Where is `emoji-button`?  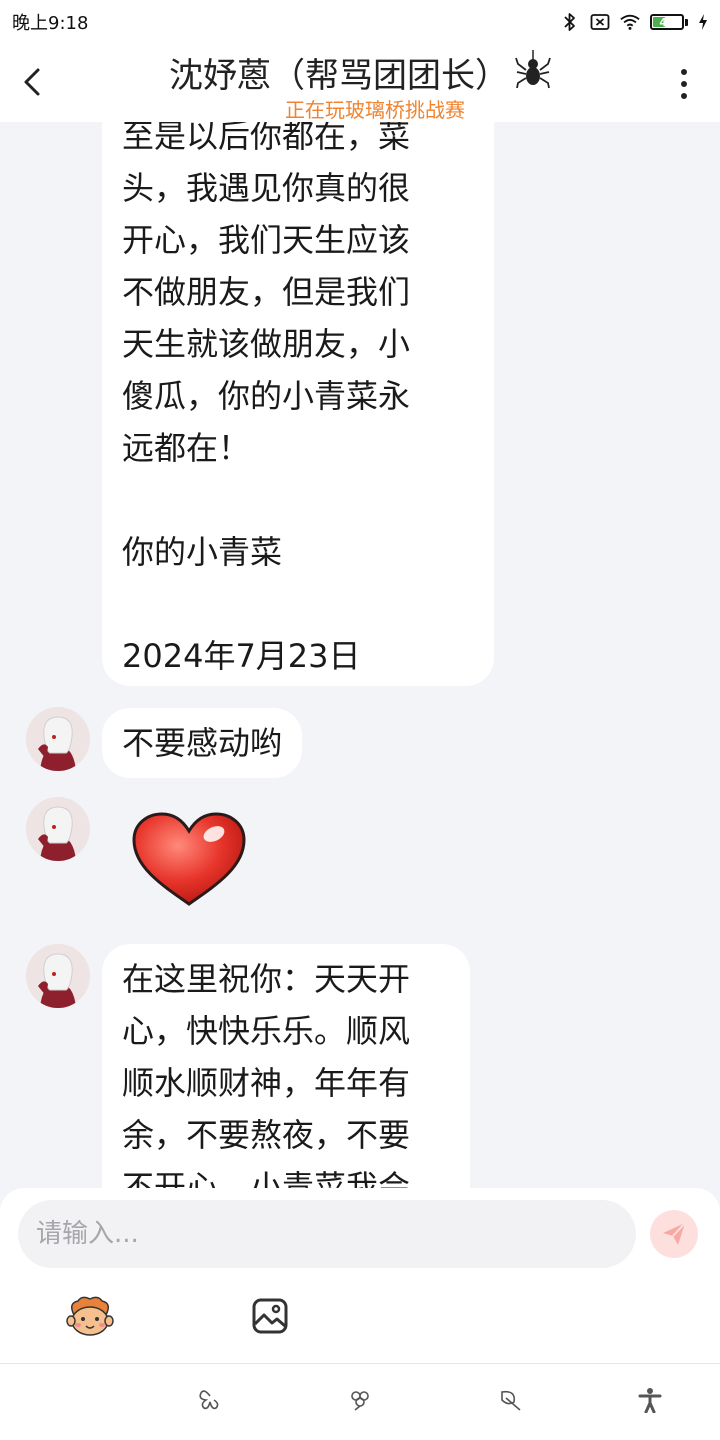 emoji-button is located at coordinates (90, 1316).